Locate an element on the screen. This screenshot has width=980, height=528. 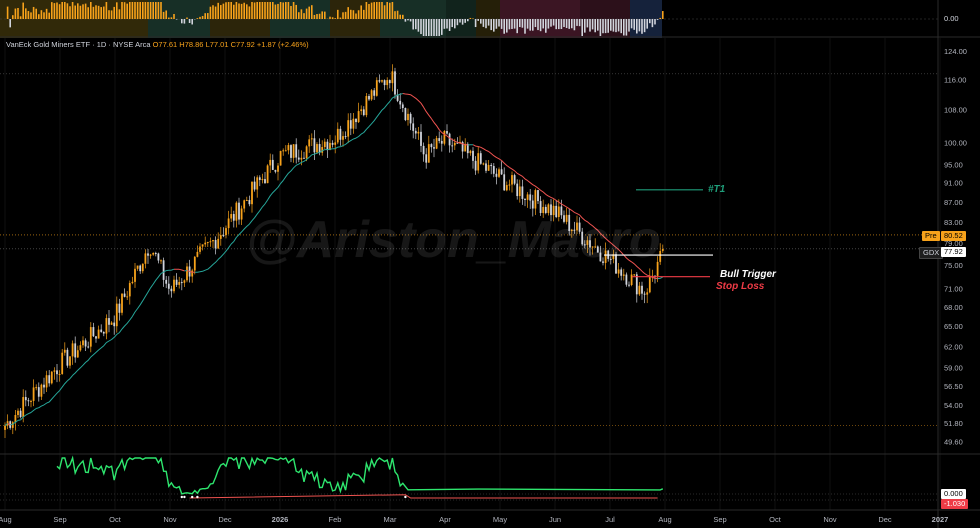
open-value: O77.61 is located at coordinates (165, 44).